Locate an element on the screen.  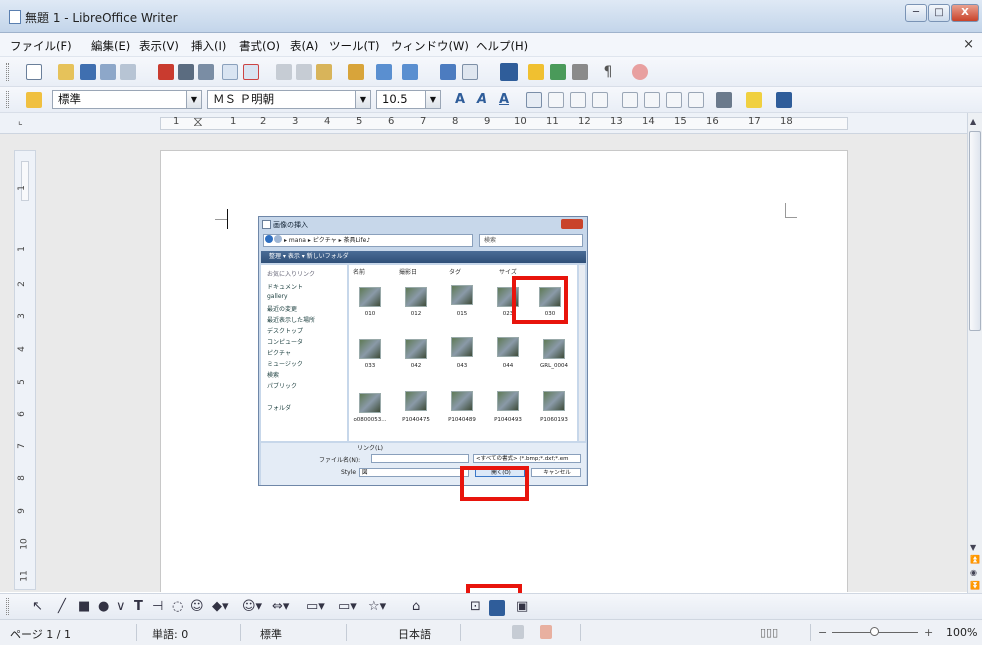
save-icon is located at coordinates (88, 72).